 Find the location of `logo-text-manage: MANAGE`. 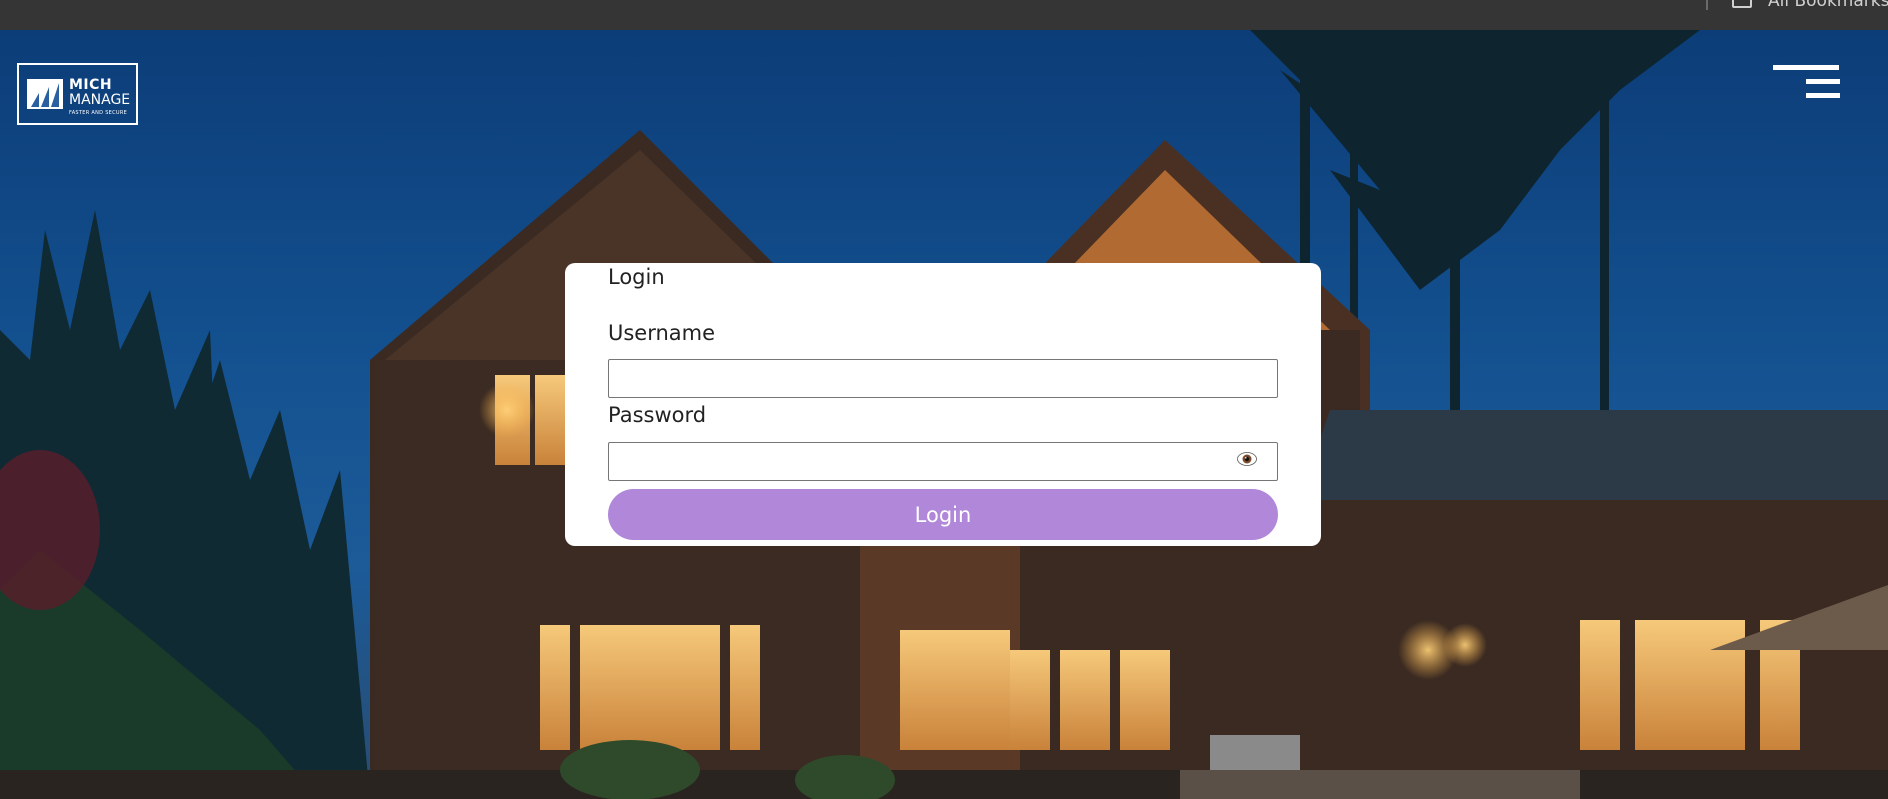

logo-text-manage: MANAGE is located at coordinates (100, 100).